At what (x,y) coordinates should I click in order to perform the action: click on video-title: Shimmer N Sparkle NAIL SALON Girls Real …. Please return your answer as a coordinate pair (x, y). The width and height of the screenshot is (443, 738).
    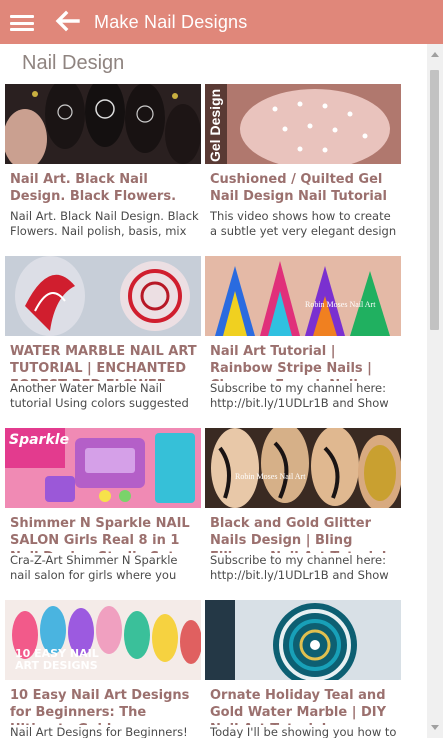
    Looking at the image, I should click on (100, 536).